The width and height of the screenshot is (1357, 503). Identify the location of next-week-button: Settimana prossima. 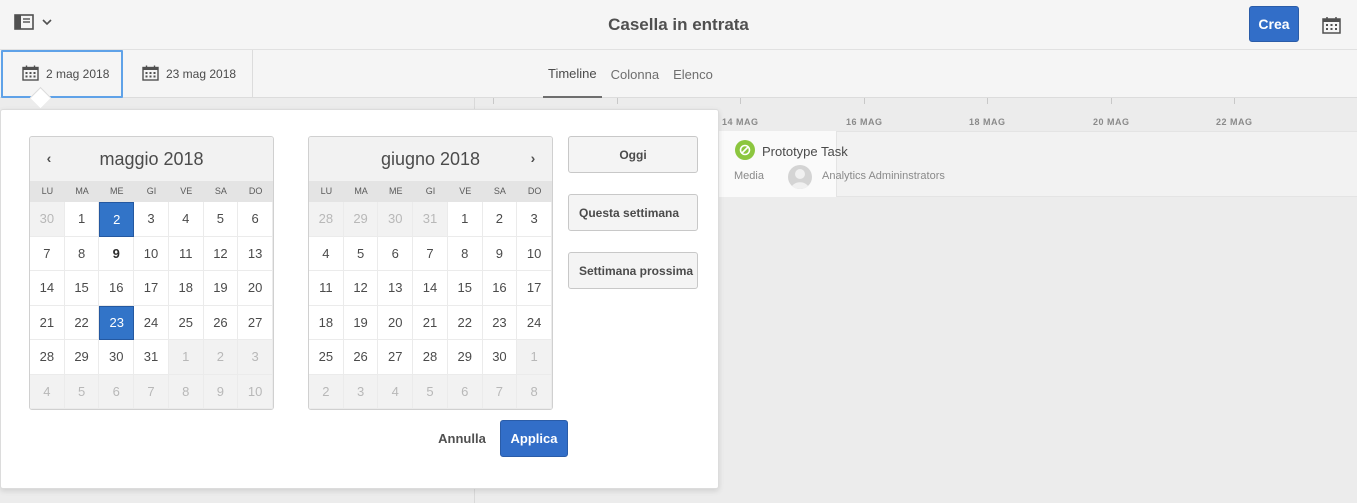
(633, 270).